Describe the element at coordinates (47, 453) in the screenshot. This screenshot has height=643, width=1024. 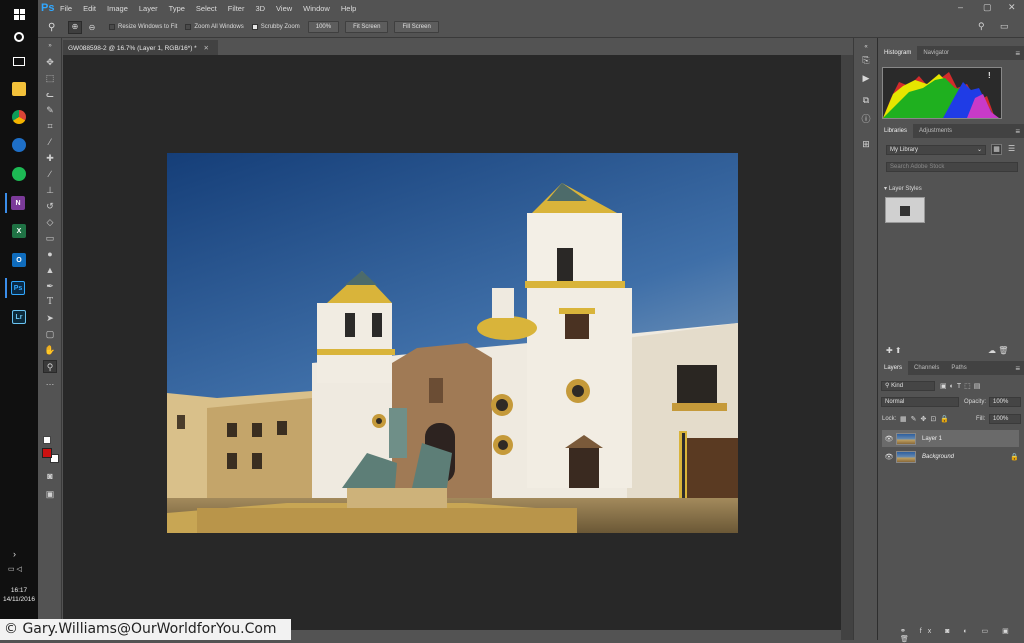
I see `foreground-color-swatch` at that location.